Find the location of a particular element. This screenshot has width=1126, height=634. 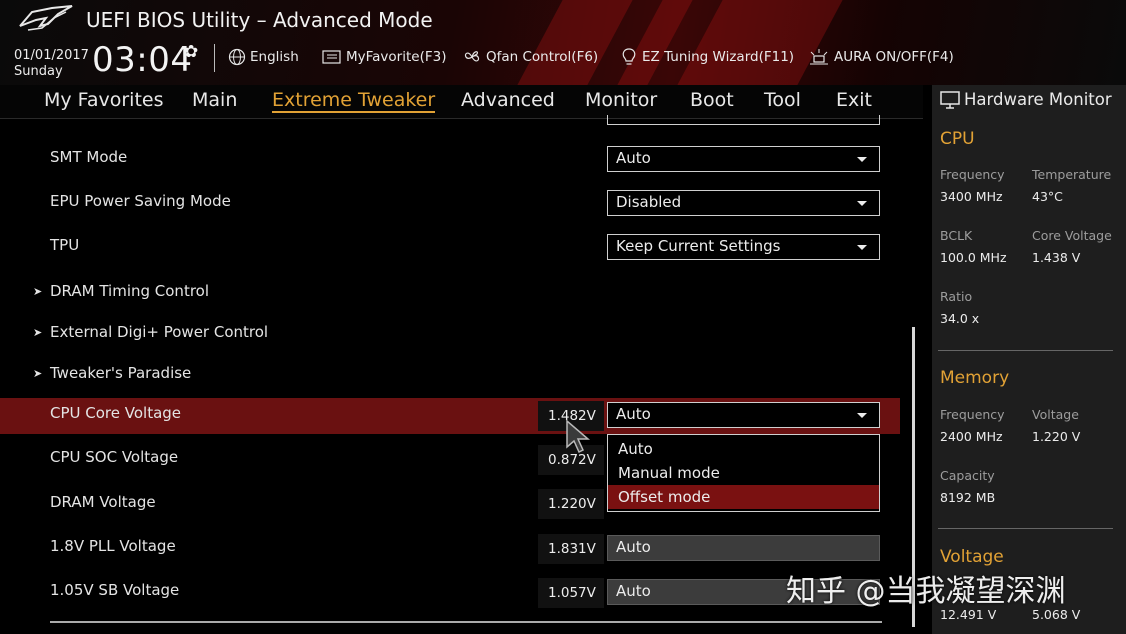

header-divider is located at coordinates (214, 58).